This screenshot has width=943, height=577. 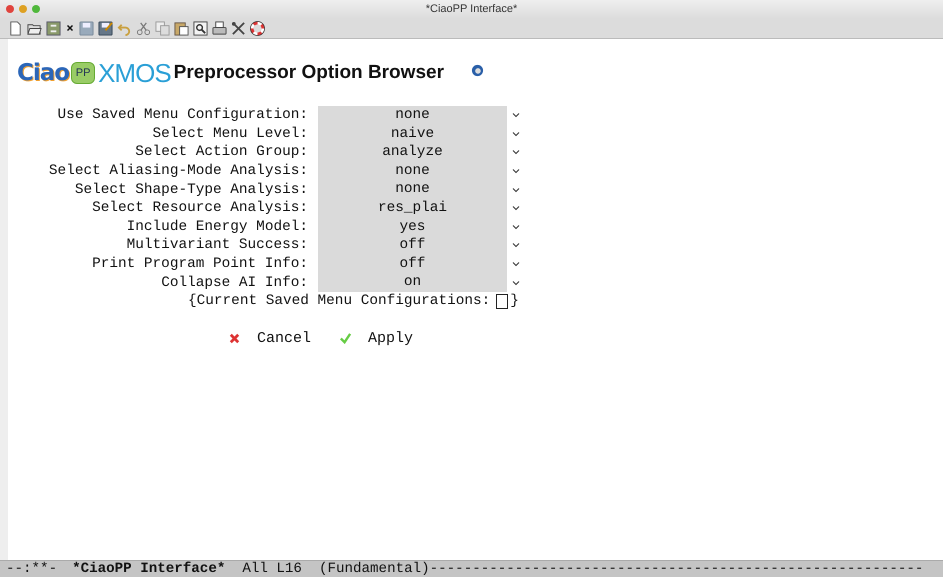 I want to click on option-label: Print Program Point Info:, so click(x=199, y=264).